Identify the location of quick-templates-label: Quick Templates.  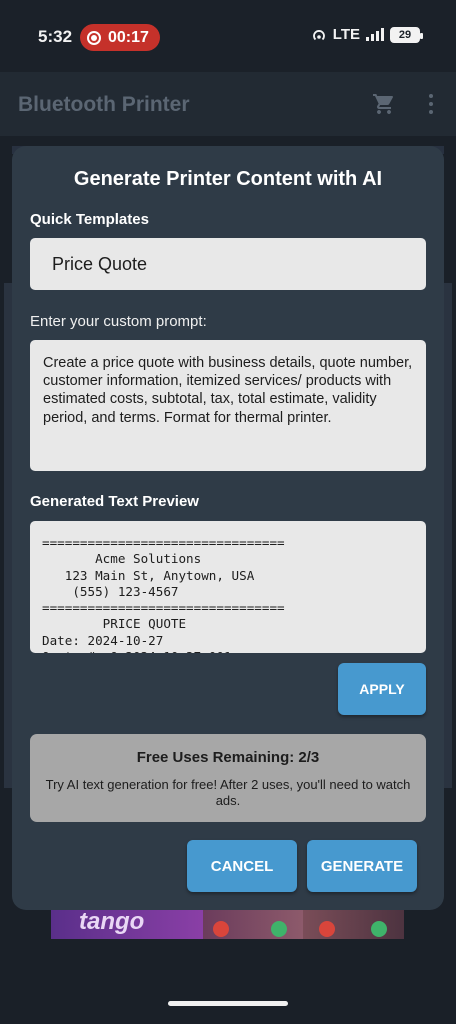
(89, 219).